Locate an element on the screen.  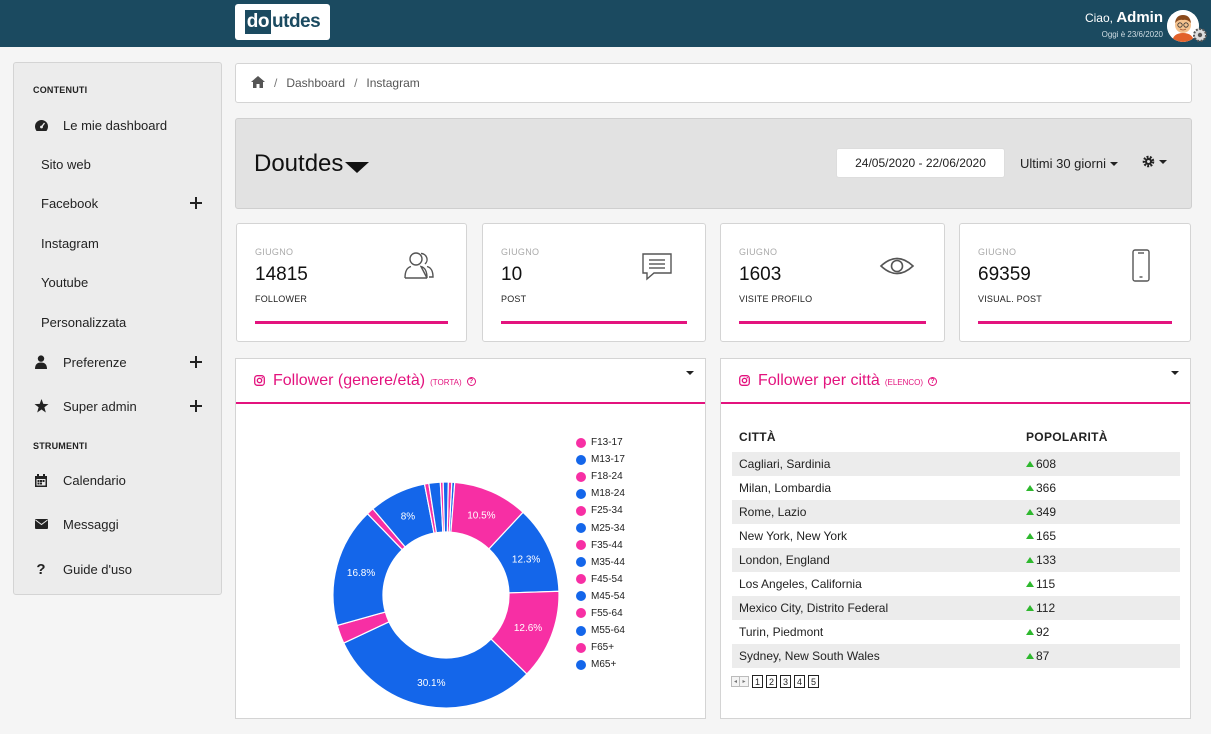
sidebar-item-custom: Personalizzata is located at coordinates (117, 322).